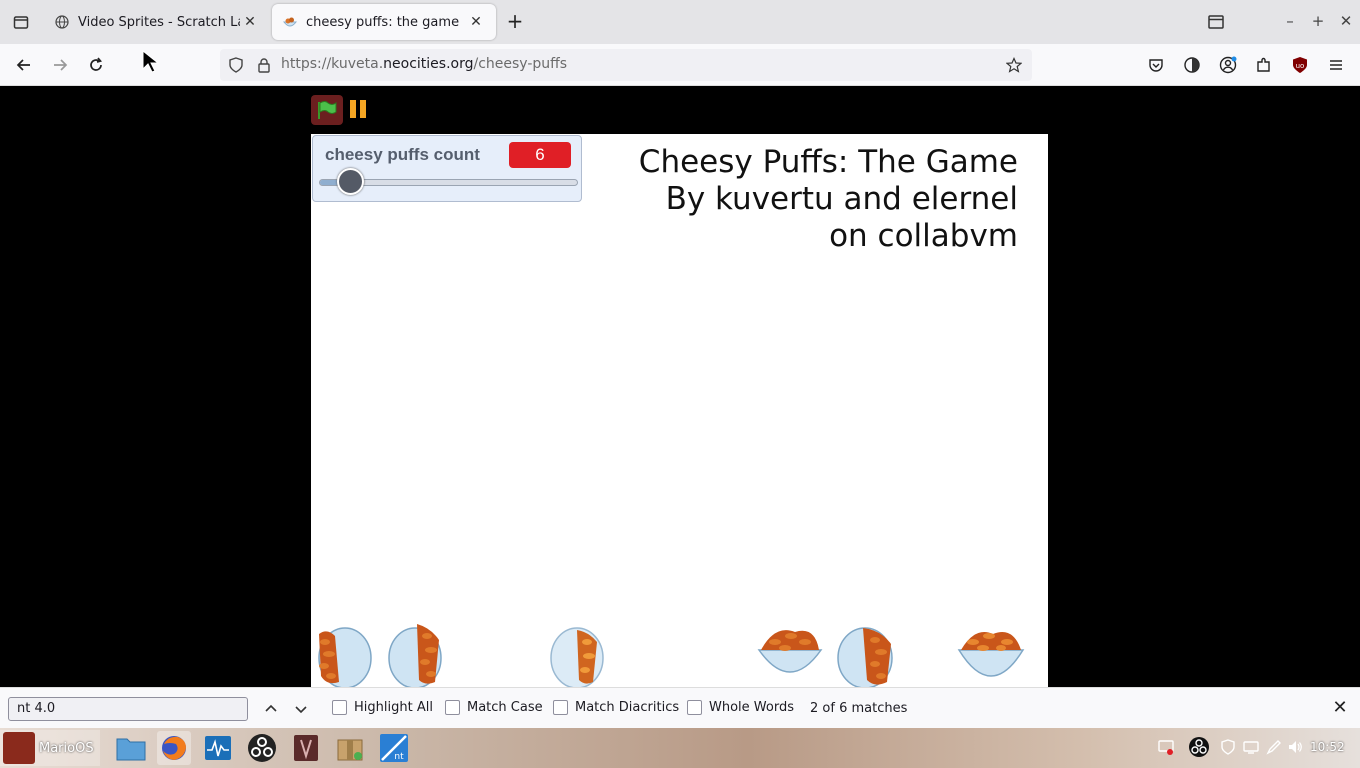  I want to click on taskbar-firefox, so click(174, 748).